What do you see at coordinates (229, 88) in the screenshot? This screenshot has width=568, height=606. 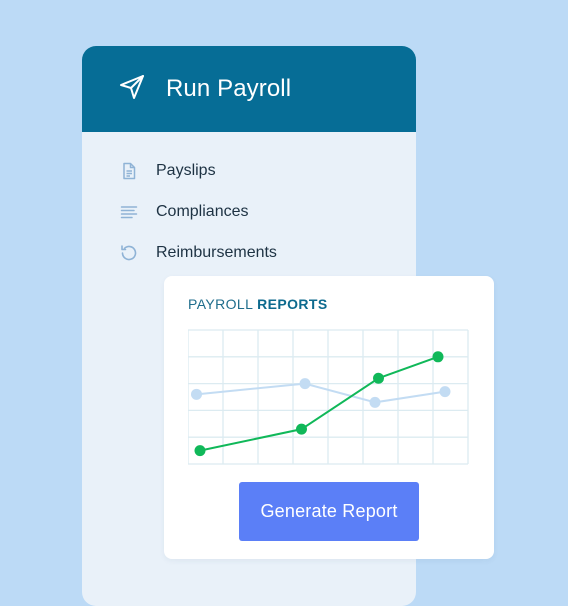 I see `panel-title: Run Payroll` at bounding box center [229, 88].